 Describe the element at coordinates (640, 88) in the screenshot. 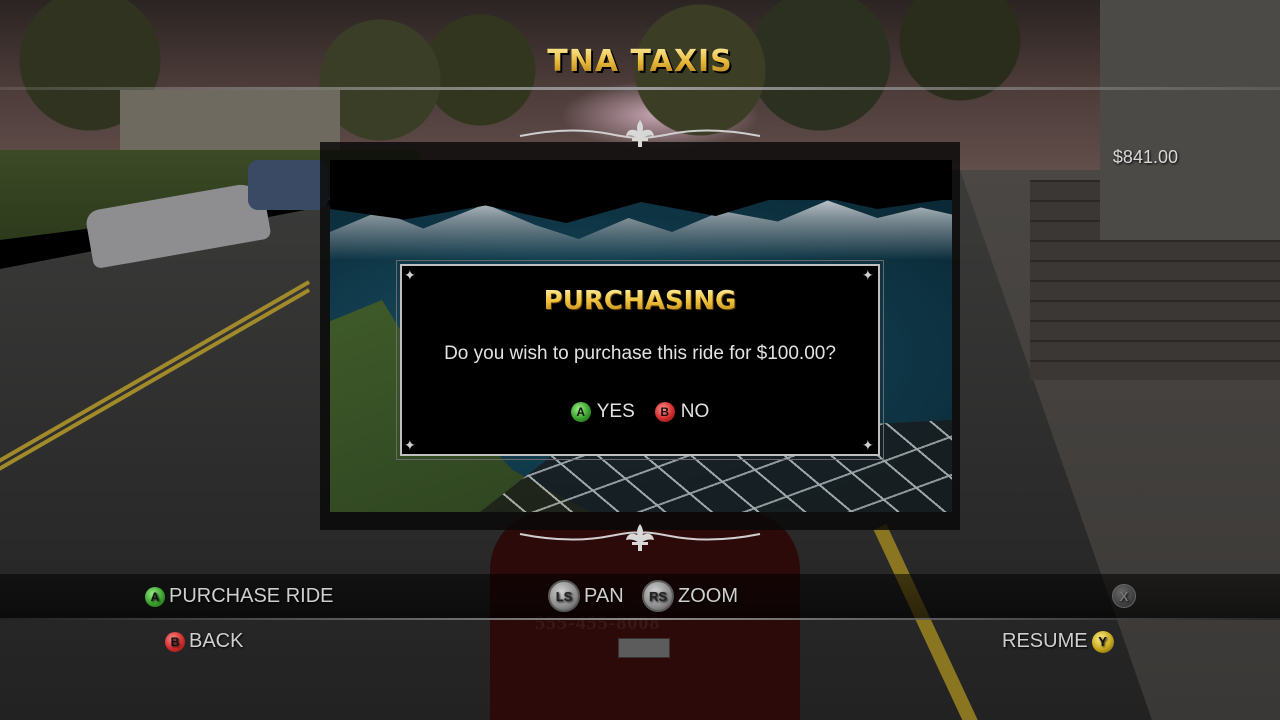

I see `title-divider` at that location.